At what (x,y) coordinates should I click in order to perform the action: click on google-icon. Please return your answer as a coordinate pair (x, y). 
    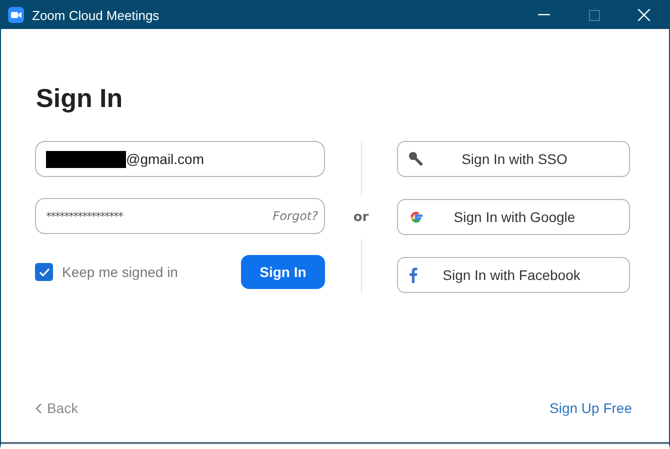
    Looking at the image, I should click on (416, 217).